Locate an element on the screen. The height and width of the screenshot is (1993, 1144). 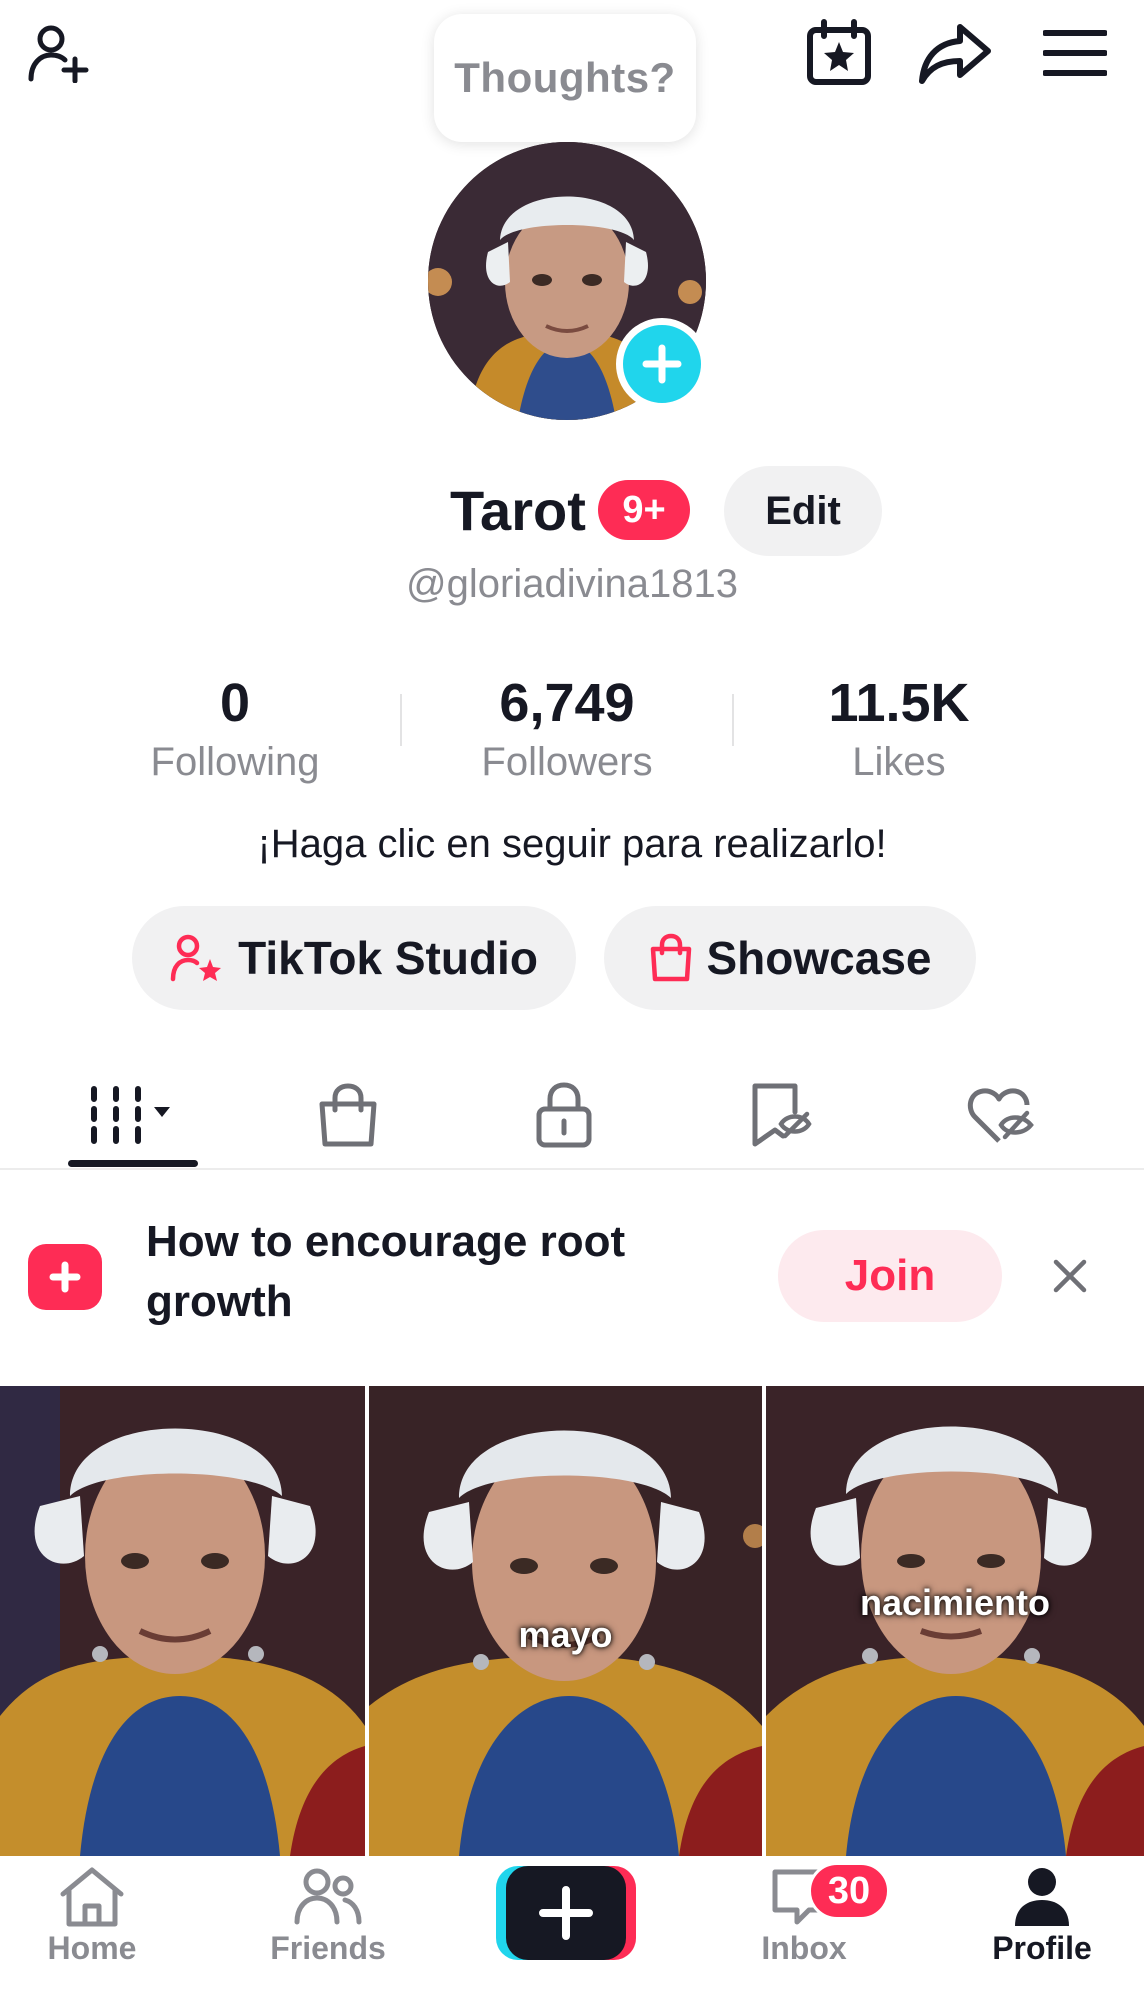
add-friend-button is located at coordinates (59, 53).